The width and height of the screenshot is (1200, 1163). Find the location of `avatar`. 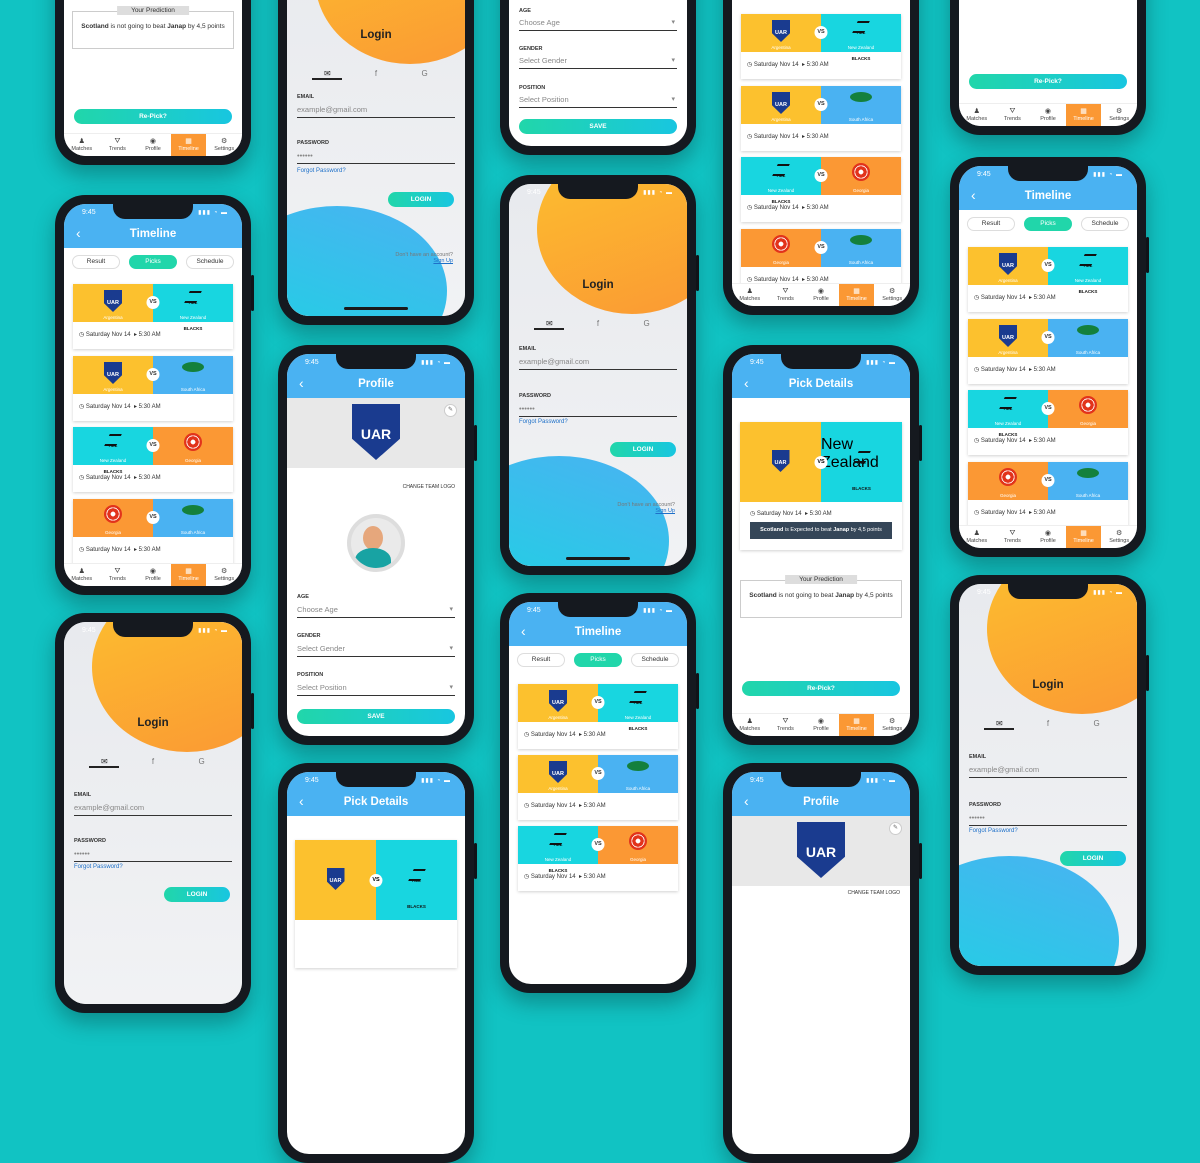

avatar is located at coordinates (376, 543).